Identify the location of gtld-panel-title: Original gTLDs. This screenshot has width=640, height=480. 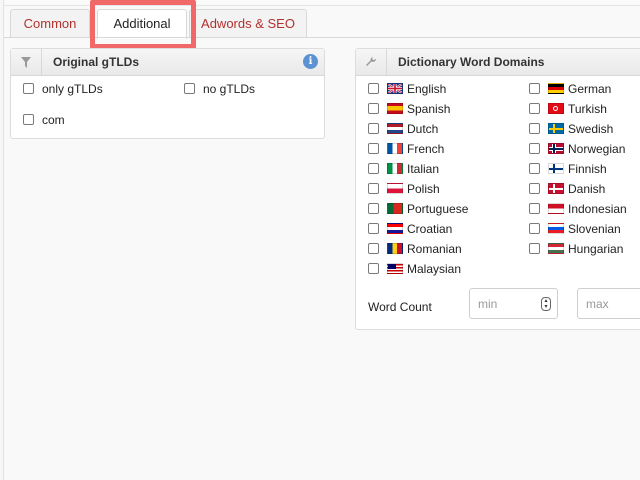
(96, 62).